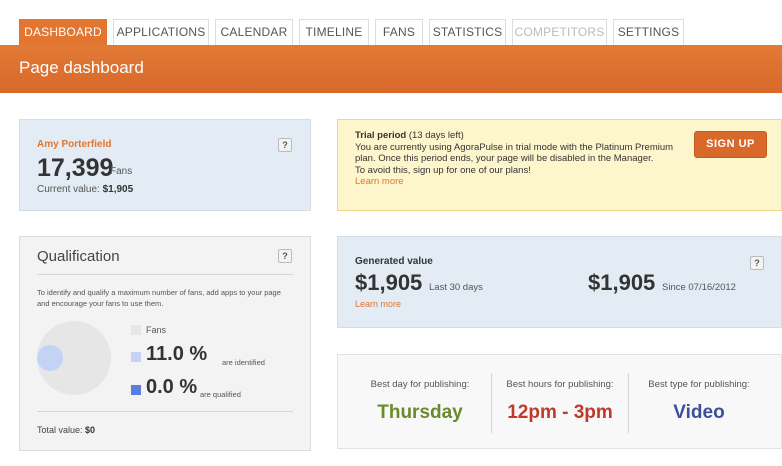  What do you see at coordinates (436, 135) in the screenshot?
I see `trial-days-left: (13 days left)` at bounding box center [436, 135].